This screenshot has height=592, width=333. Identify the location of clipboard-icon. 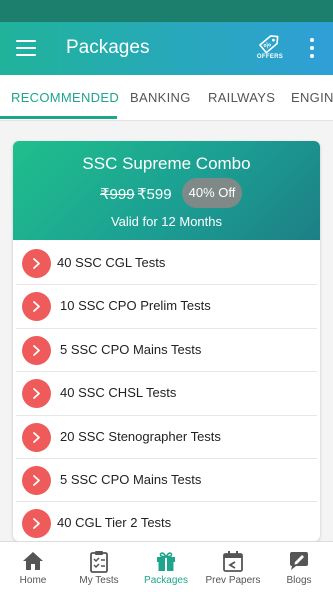
(99, 562).